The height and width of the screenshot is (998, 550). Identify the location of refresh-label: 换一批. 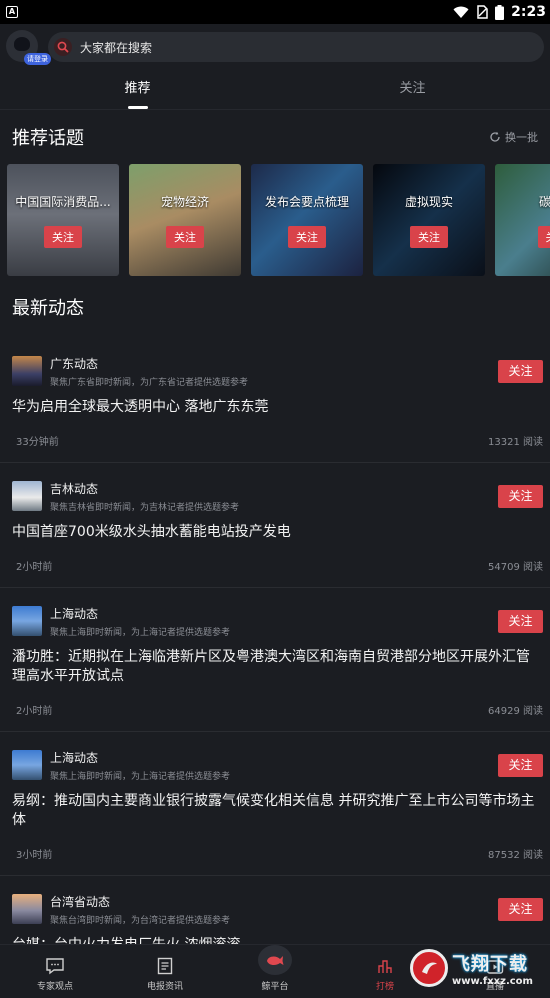
(521, 137).